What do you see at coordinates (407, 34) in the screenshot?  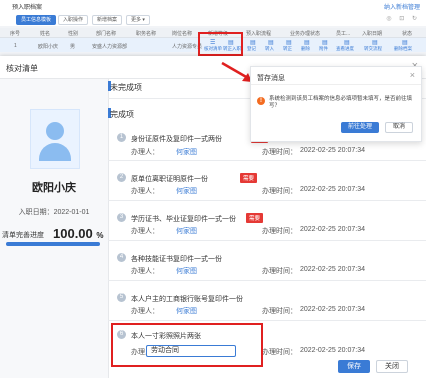 I see `col-header: 状态` at bounding box center [407, 34].